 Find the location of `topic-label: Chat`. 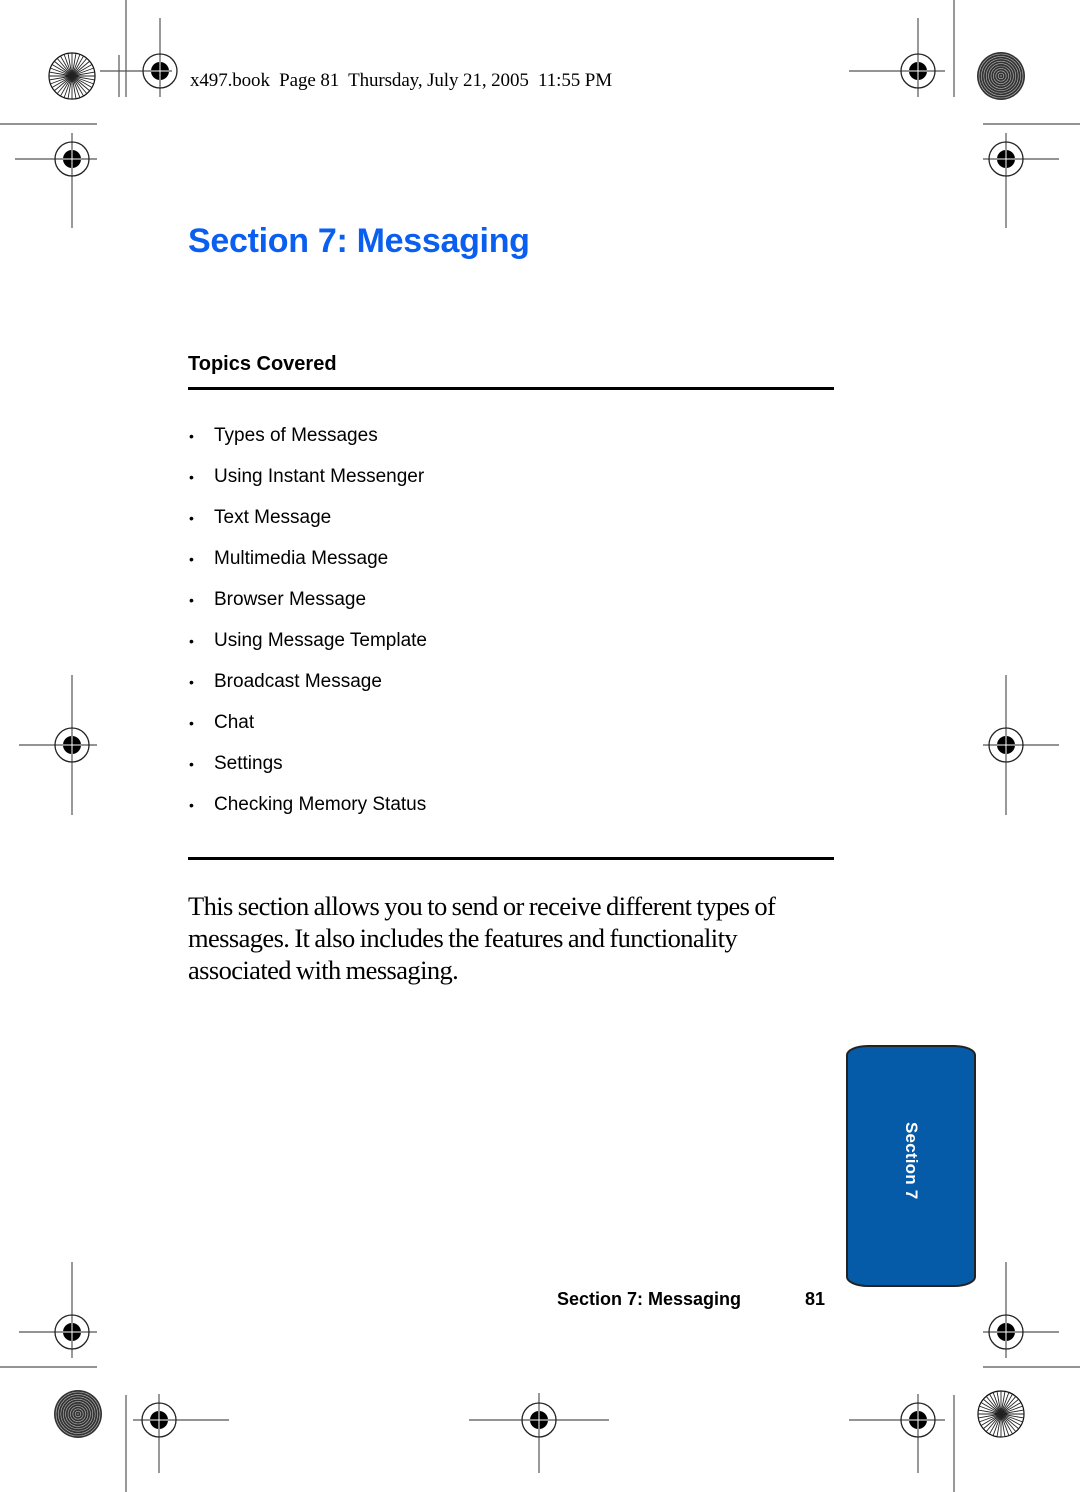

topic-label: Chat is located at coordinates (234, 722).